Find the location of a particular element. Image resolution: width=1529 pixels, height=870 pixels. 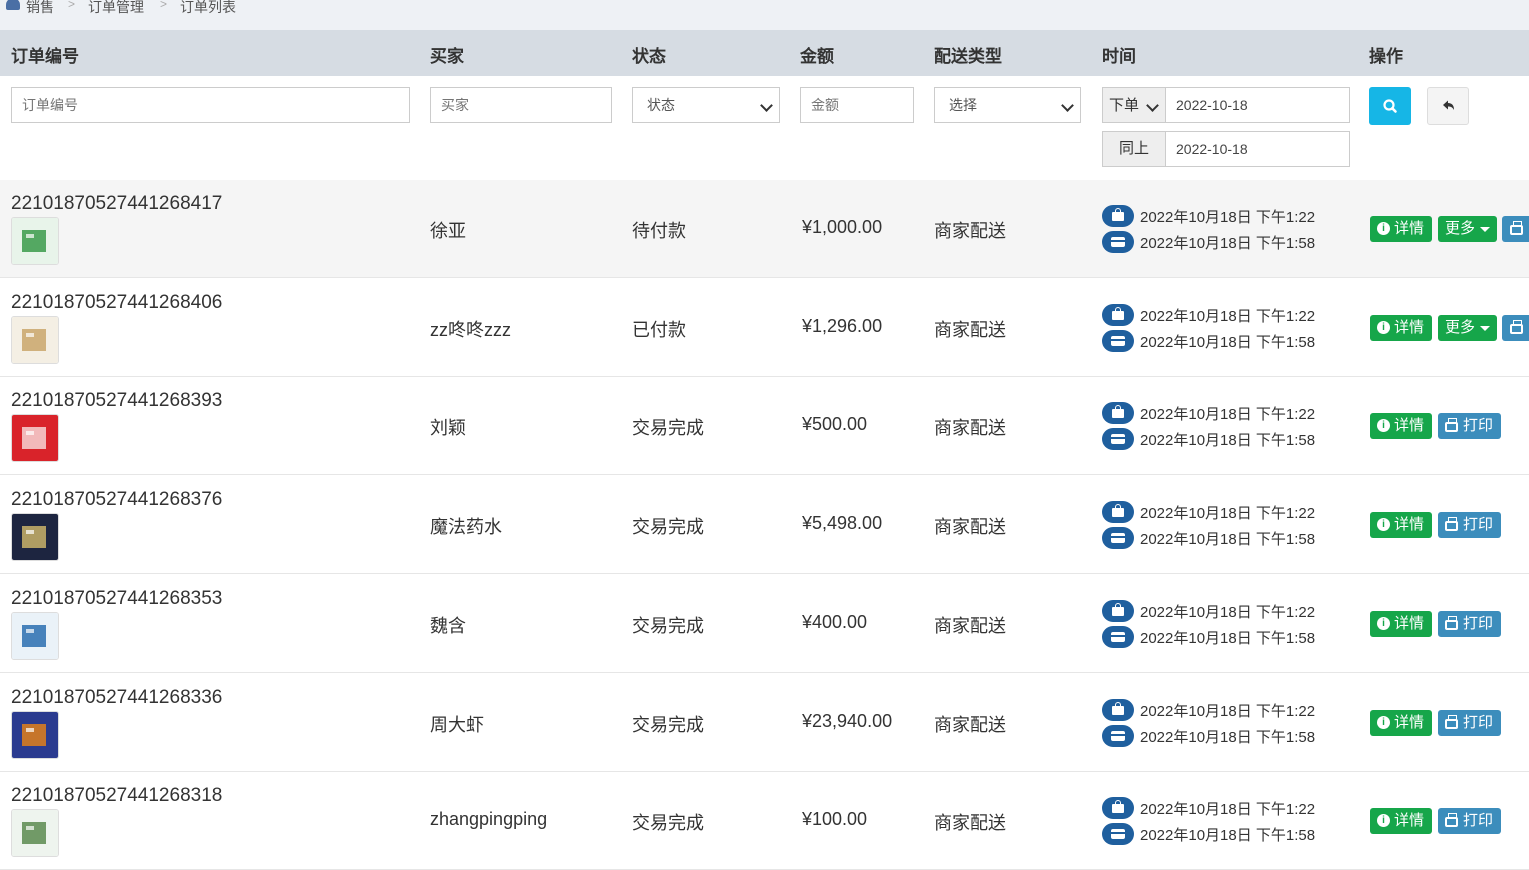

dashboard-icon is located at coordinates (13, 5).